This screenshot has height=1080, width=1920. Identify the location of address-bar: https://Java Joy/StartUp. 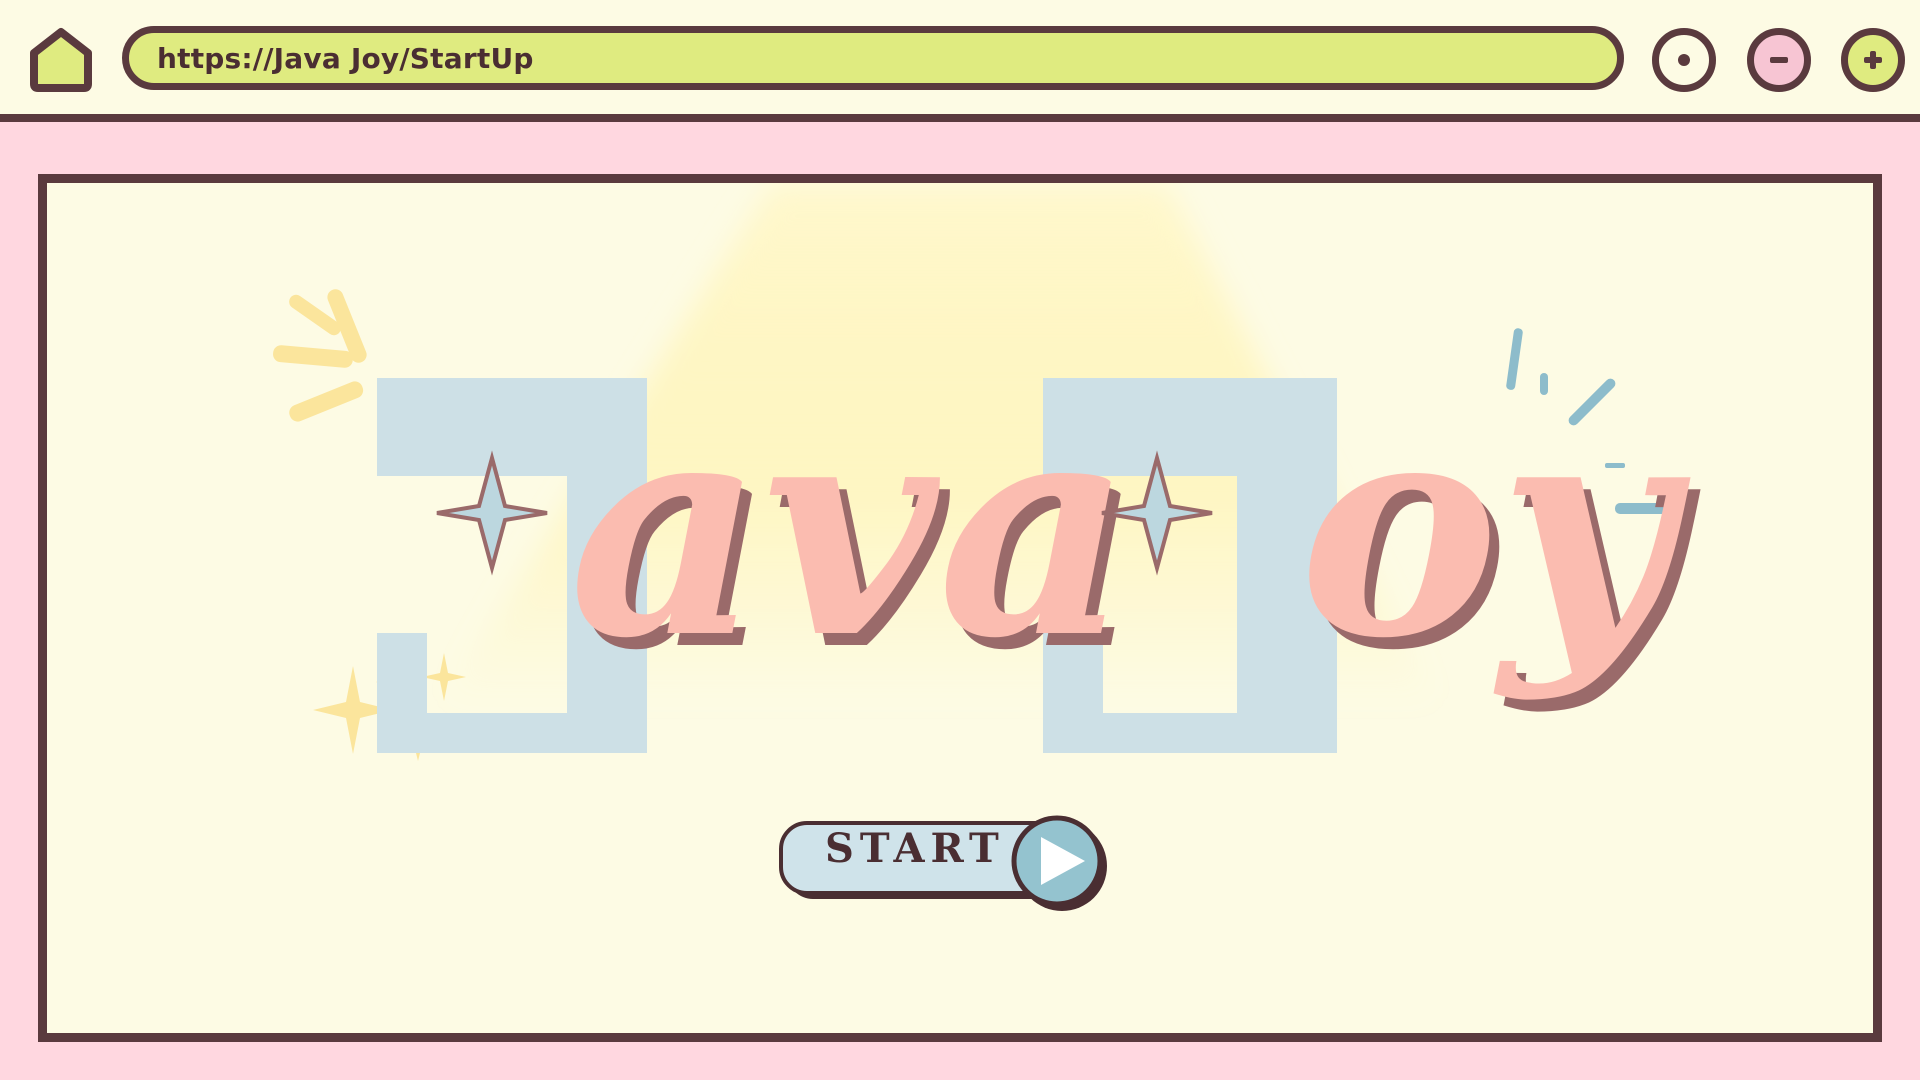
(873, 58).